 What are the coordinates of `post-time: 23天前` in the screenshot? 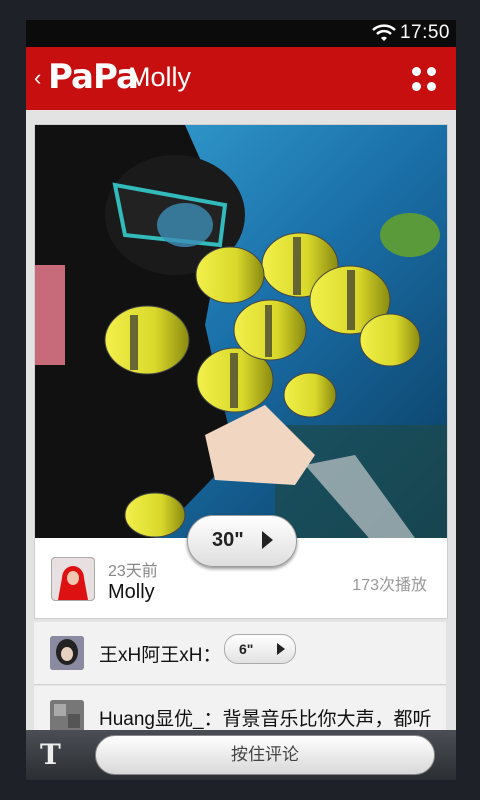 It's located at (133, 571).